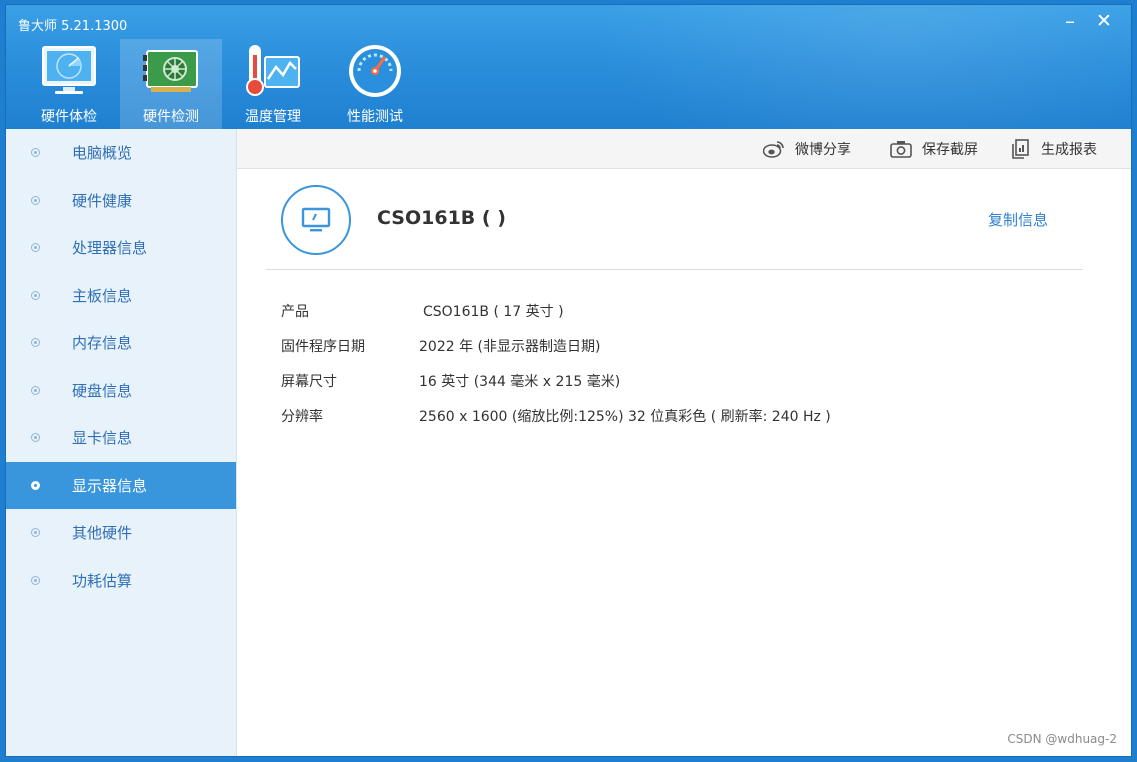  I want to click on toolbar: 微博分享 保存截屏 生成报表, so click(684, 149).